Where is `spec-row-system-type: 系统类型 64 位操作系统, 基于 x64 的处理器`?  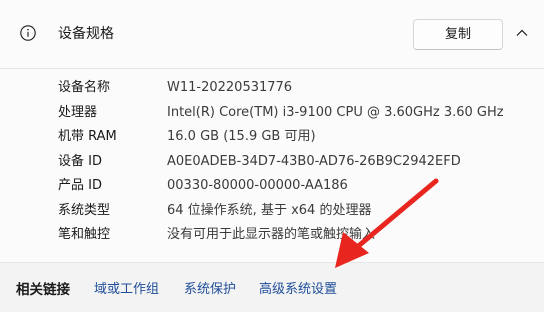
spec-row-system-type: 系统类型 64 位操作系统, 基于 x64 的处理器 is located at coordinates (272, 211).